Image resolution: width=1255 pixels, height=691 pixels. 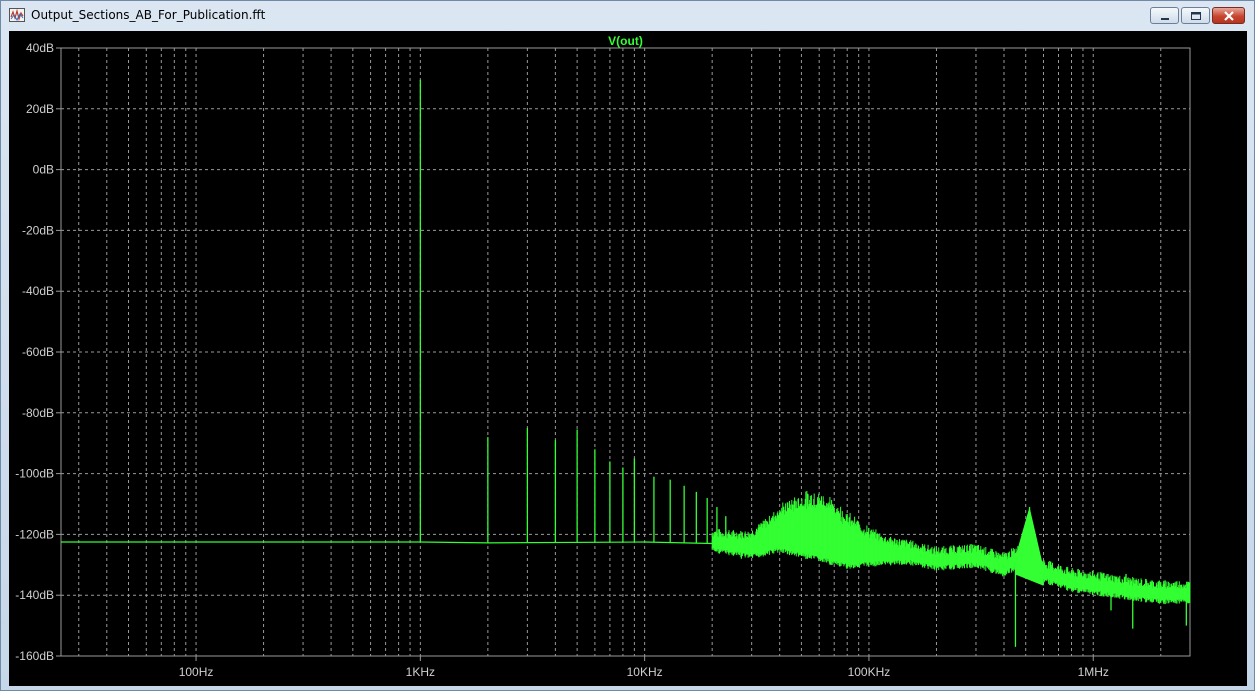 I want to click on y-tick-label: 0dB, so click(x=43, y=170).